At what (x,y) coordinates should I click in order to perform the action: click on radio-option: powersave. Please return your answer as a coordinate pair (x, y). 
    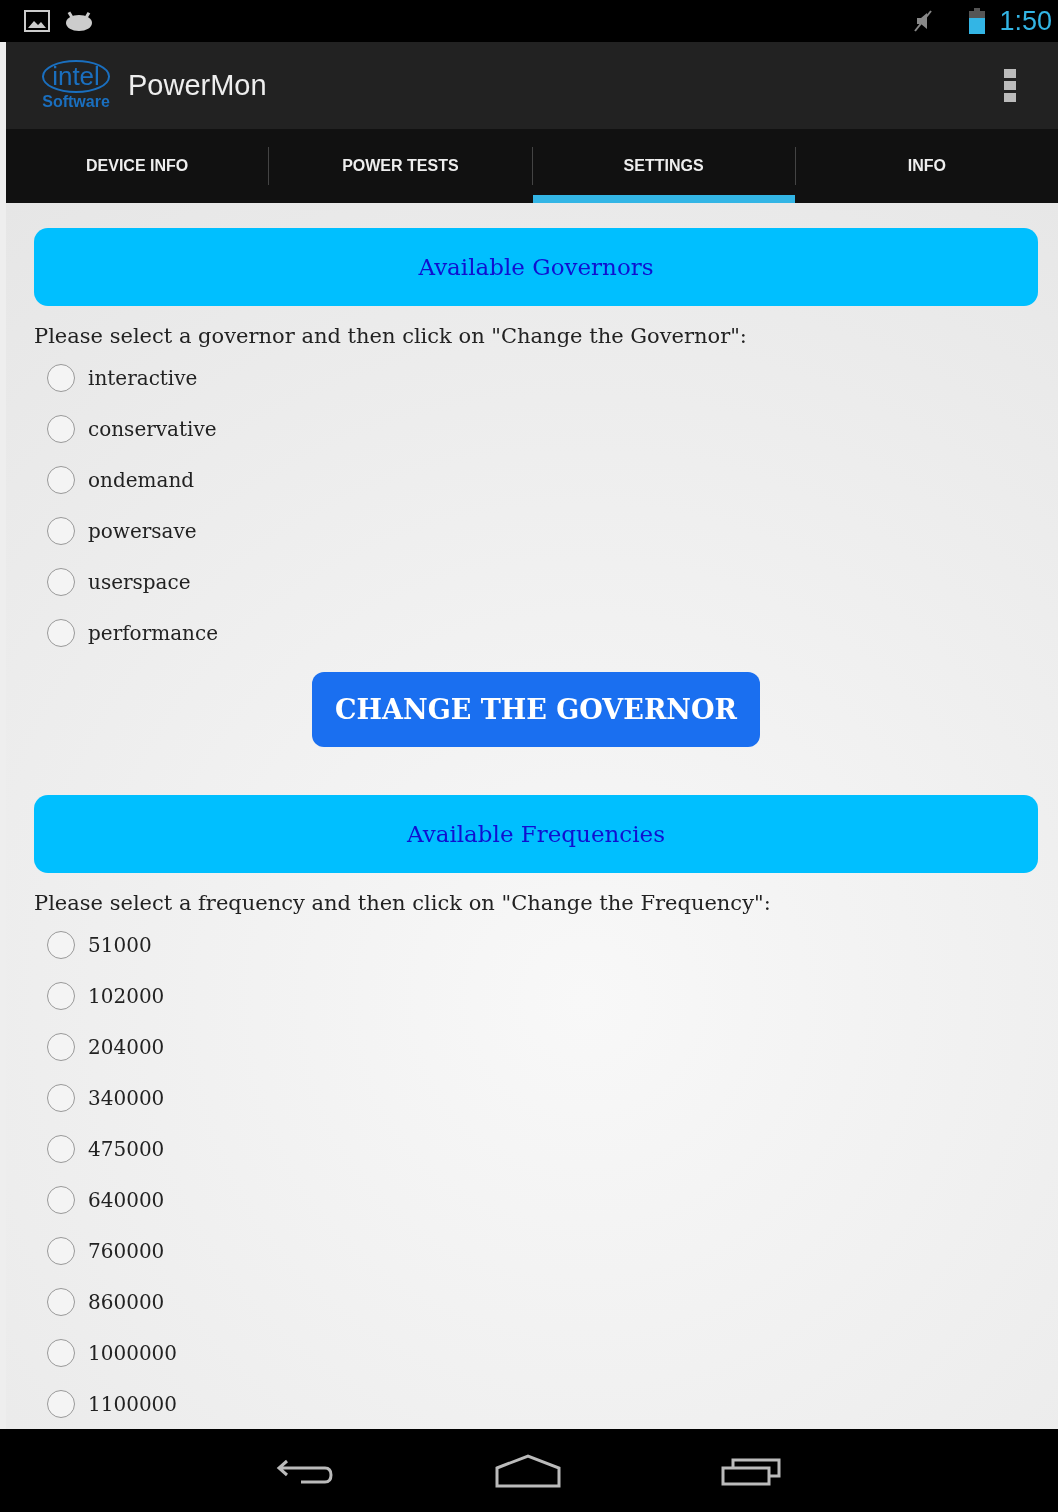
    Looking at the image, I should click on (536, 531).